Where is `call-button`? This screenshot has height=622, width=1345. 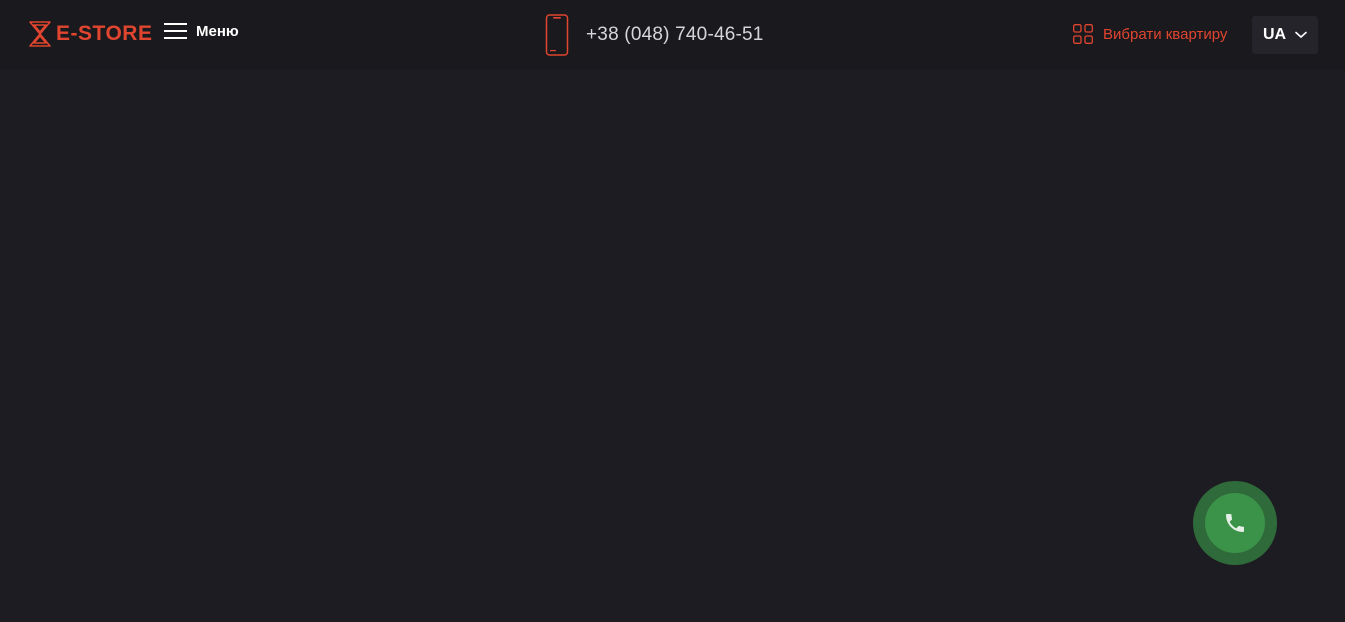
call-button is located at coordinates (1235, 523).